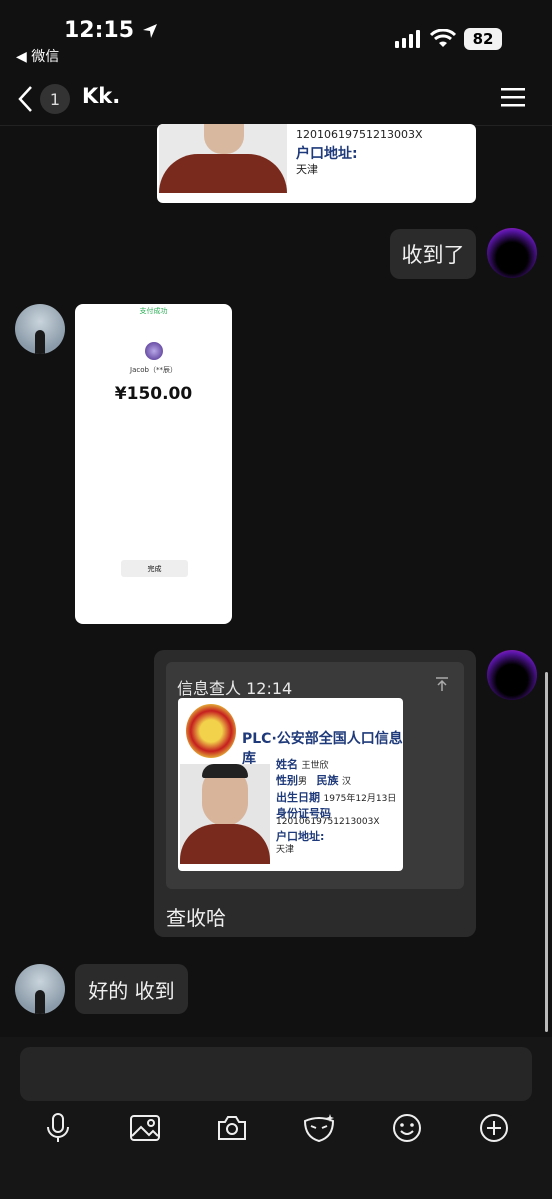  I want to click on id-card-image-partial: 12010619751213003X 户口地址: 天津, so click(316, 163).